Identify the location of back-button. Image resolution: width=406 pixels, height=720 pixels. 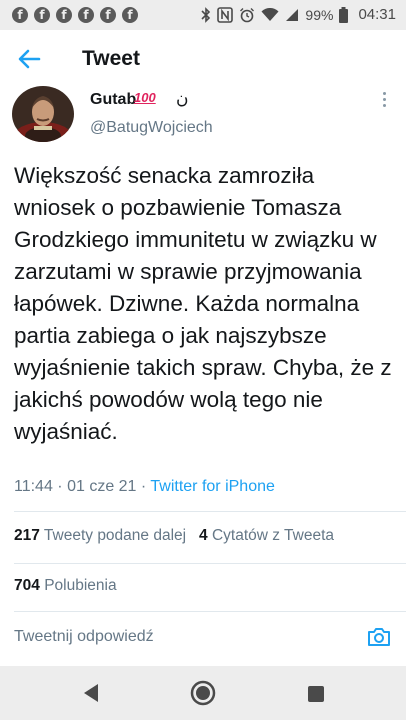
(29, 59).